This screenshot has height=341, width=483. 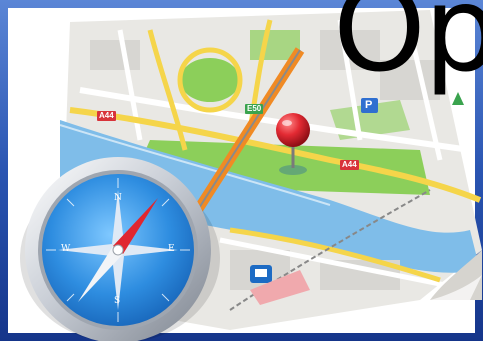 What do you see at coordinates (171, 249) in the screenshot?
I see `compass-east-label: E` at bounding box center [171, 249].